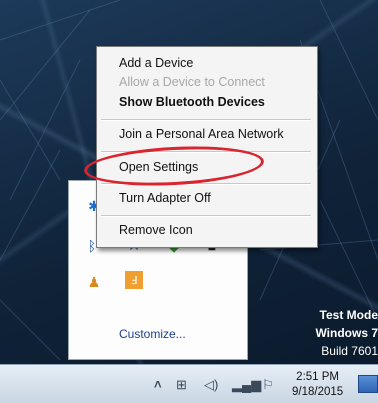 This screenshot has width=378, height=403. Describe the element at coordinates (318, 392) in the screenshot. I see `clock-date: 9/18/2015` at that location.